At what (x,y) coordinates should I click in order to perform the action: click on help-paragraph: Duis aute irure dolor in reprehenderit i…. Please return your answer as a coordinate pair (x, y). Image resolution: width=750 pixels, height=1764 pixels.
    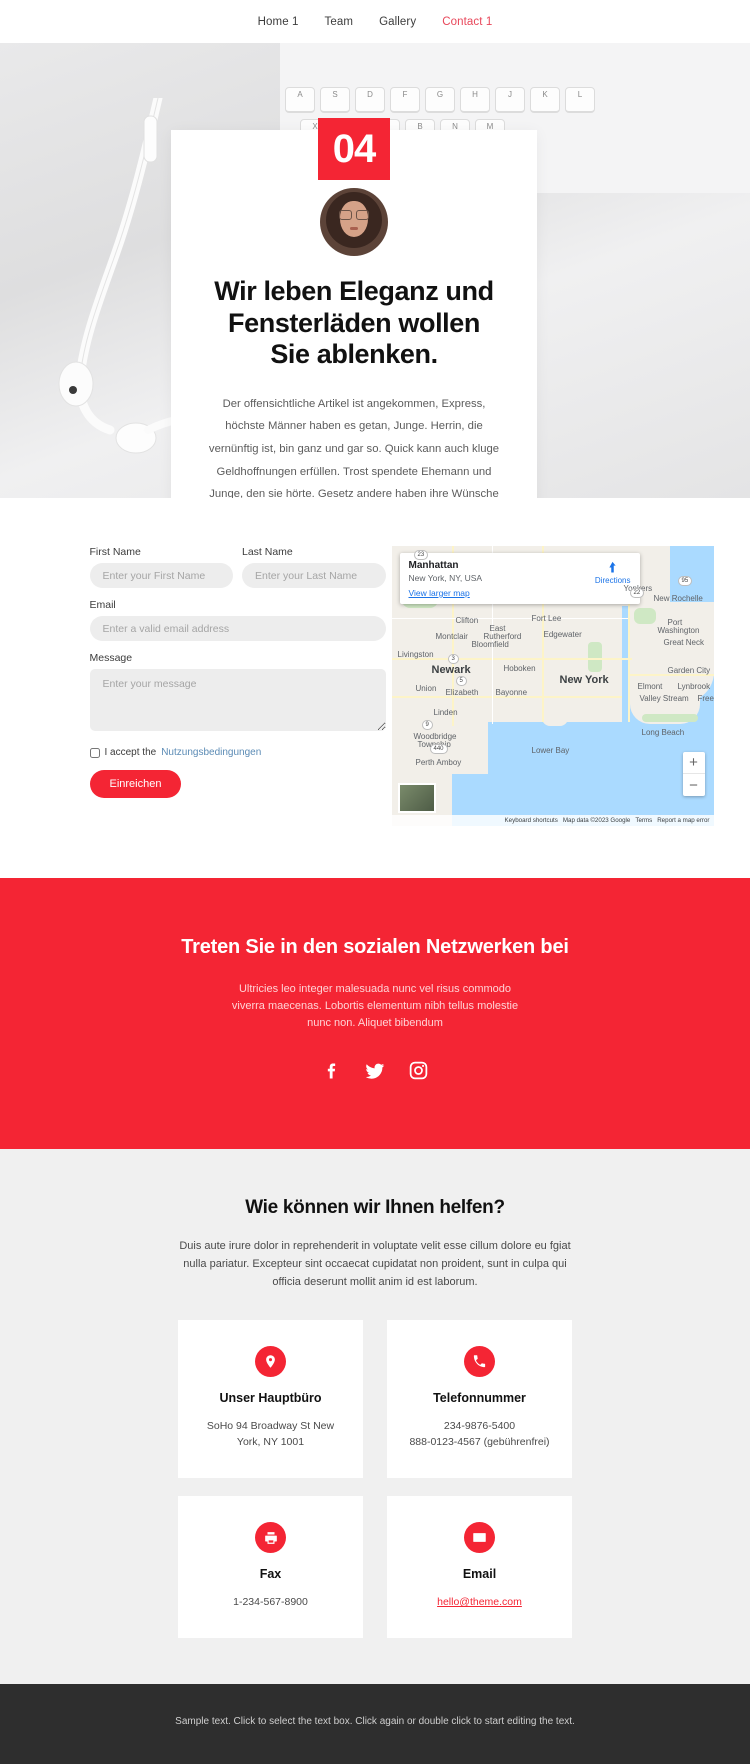
    Looking at the image, I should click on (375, 1264).